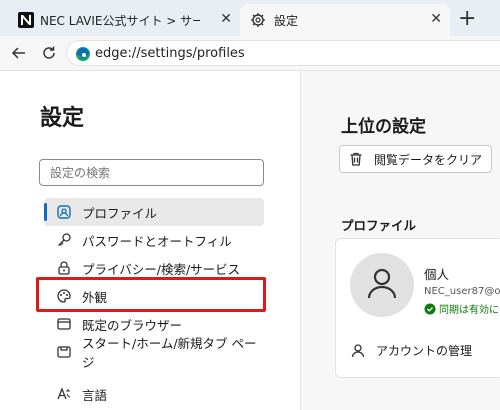  I want to click on toolbar: edge://settings/profiles, so click(250, 53).